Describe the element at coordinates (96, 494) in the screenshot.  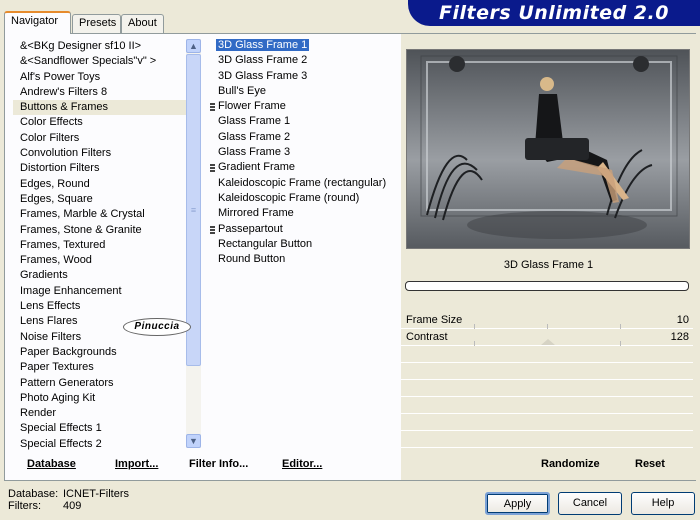
I see `database-value: ICNET-Filters` at that location.